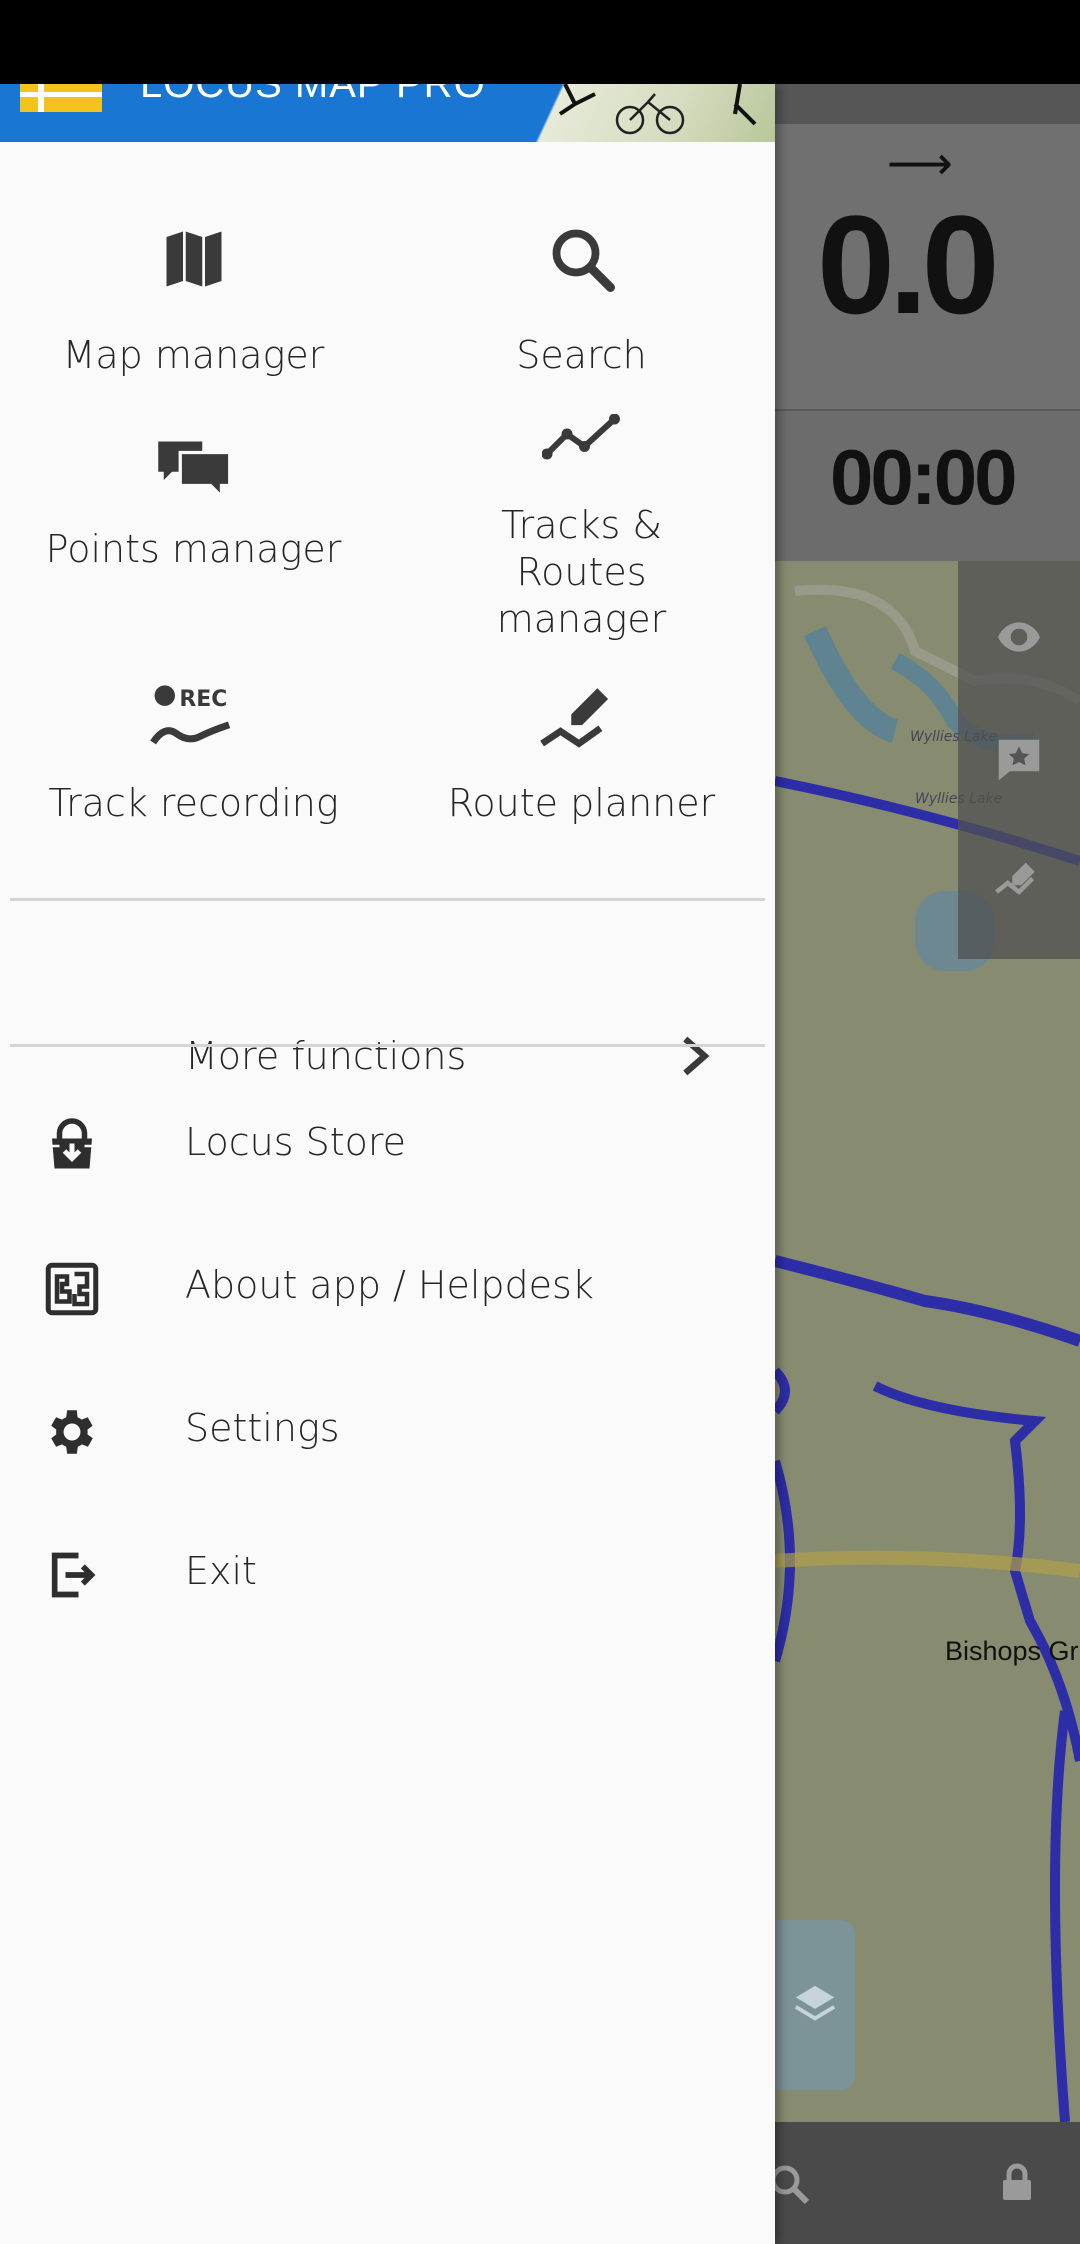 This screenshot has width=1080, height=2244. Describe the element at coordinates (927, 104) in the screenshot. I see `map-top-panel` at that location.